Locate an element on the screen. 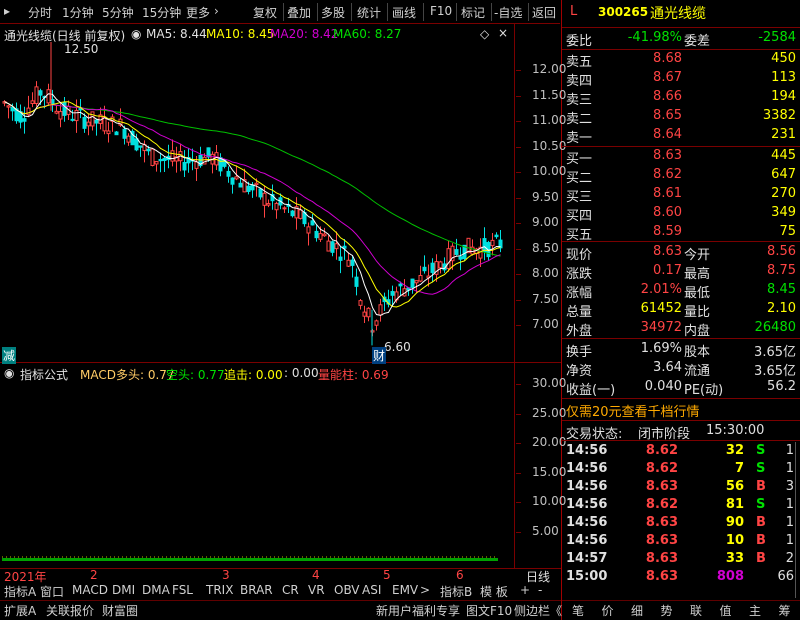  sells-row: 卖五 8.68 450 is located at coordinates (681, 60).